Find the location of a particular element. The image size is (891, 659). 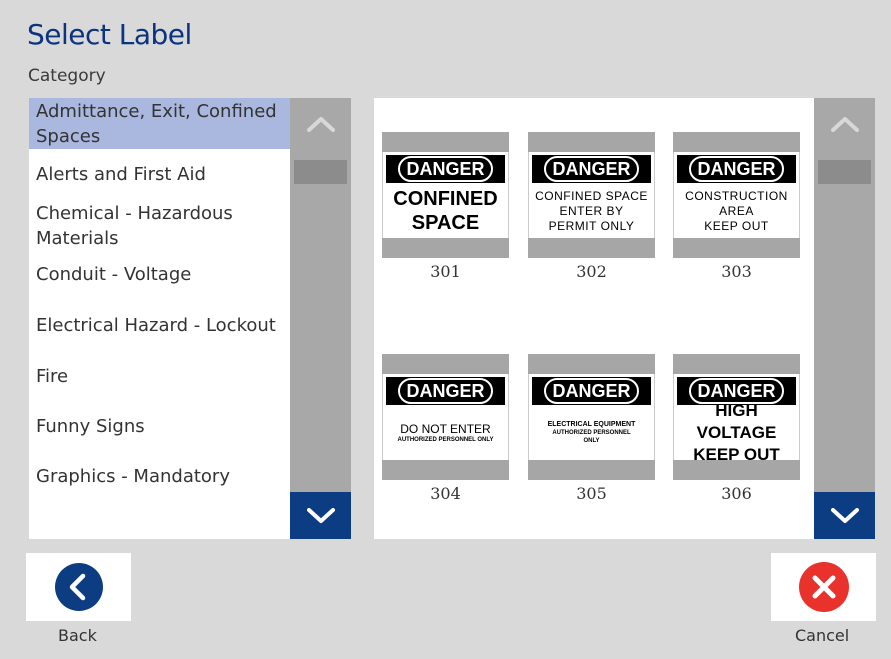

category-item-conduit: Conduit - Voltage is located at coordinates (160, 274).